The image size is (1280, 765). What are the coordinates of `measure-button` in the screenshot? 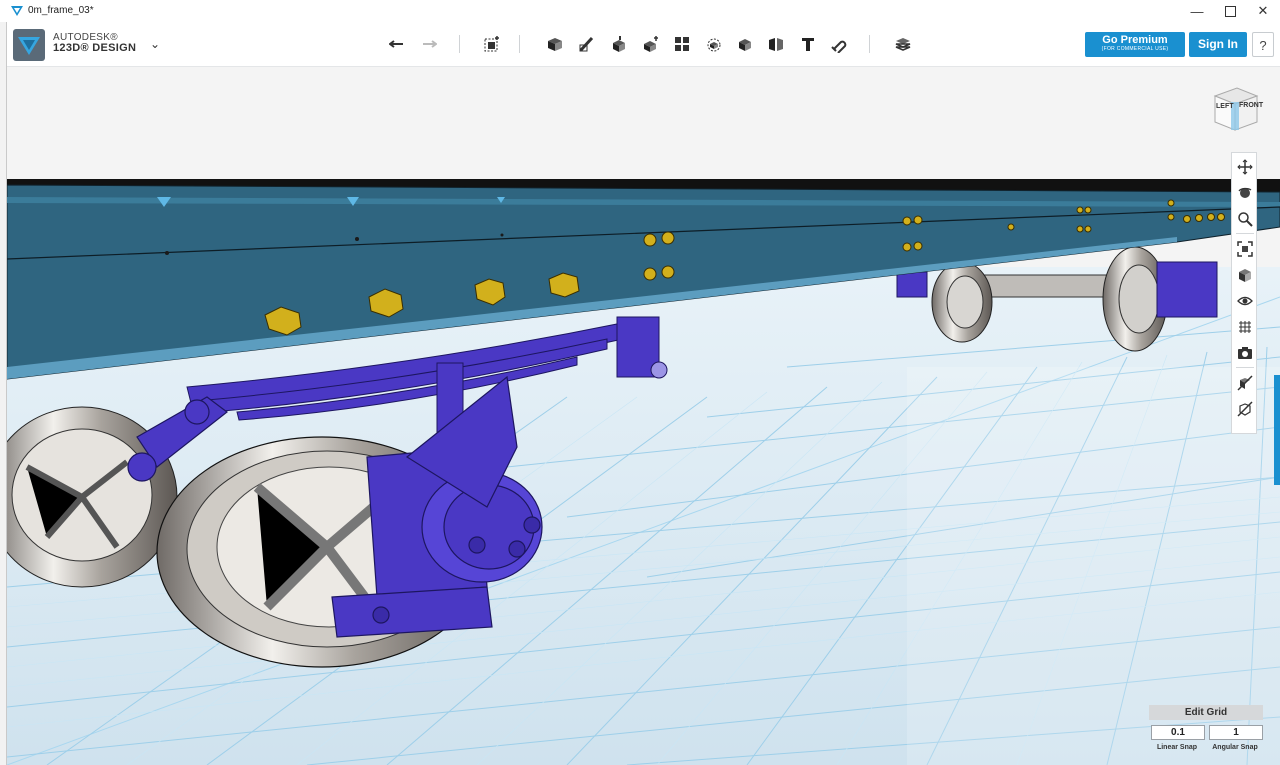 It's located at (776, 44).